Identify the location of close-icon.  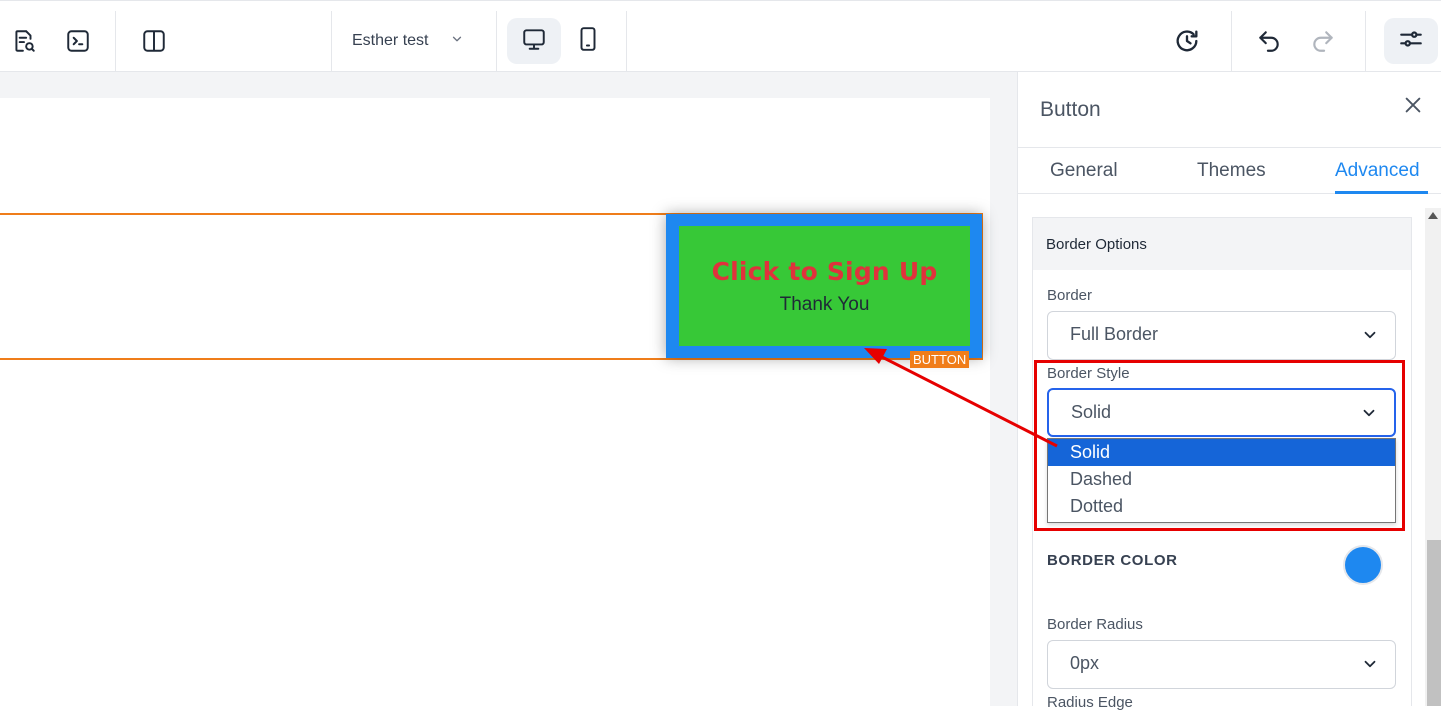
(1414, 106).